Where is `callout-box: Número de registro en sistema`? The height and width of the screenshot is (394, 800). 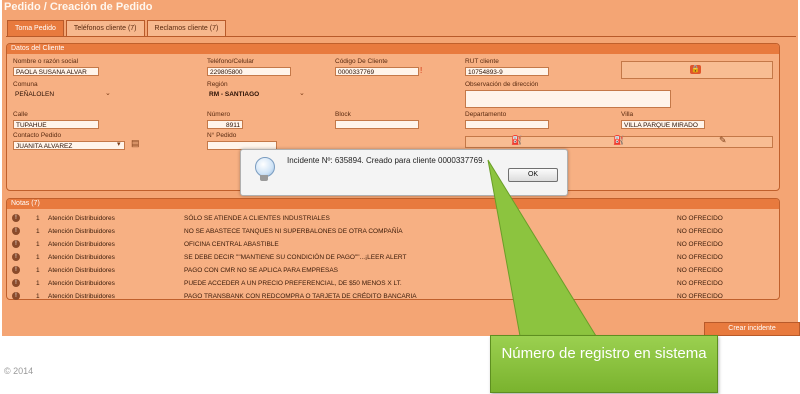 callout-box: Número de registro en sistema is located at coordinates (604, 364).